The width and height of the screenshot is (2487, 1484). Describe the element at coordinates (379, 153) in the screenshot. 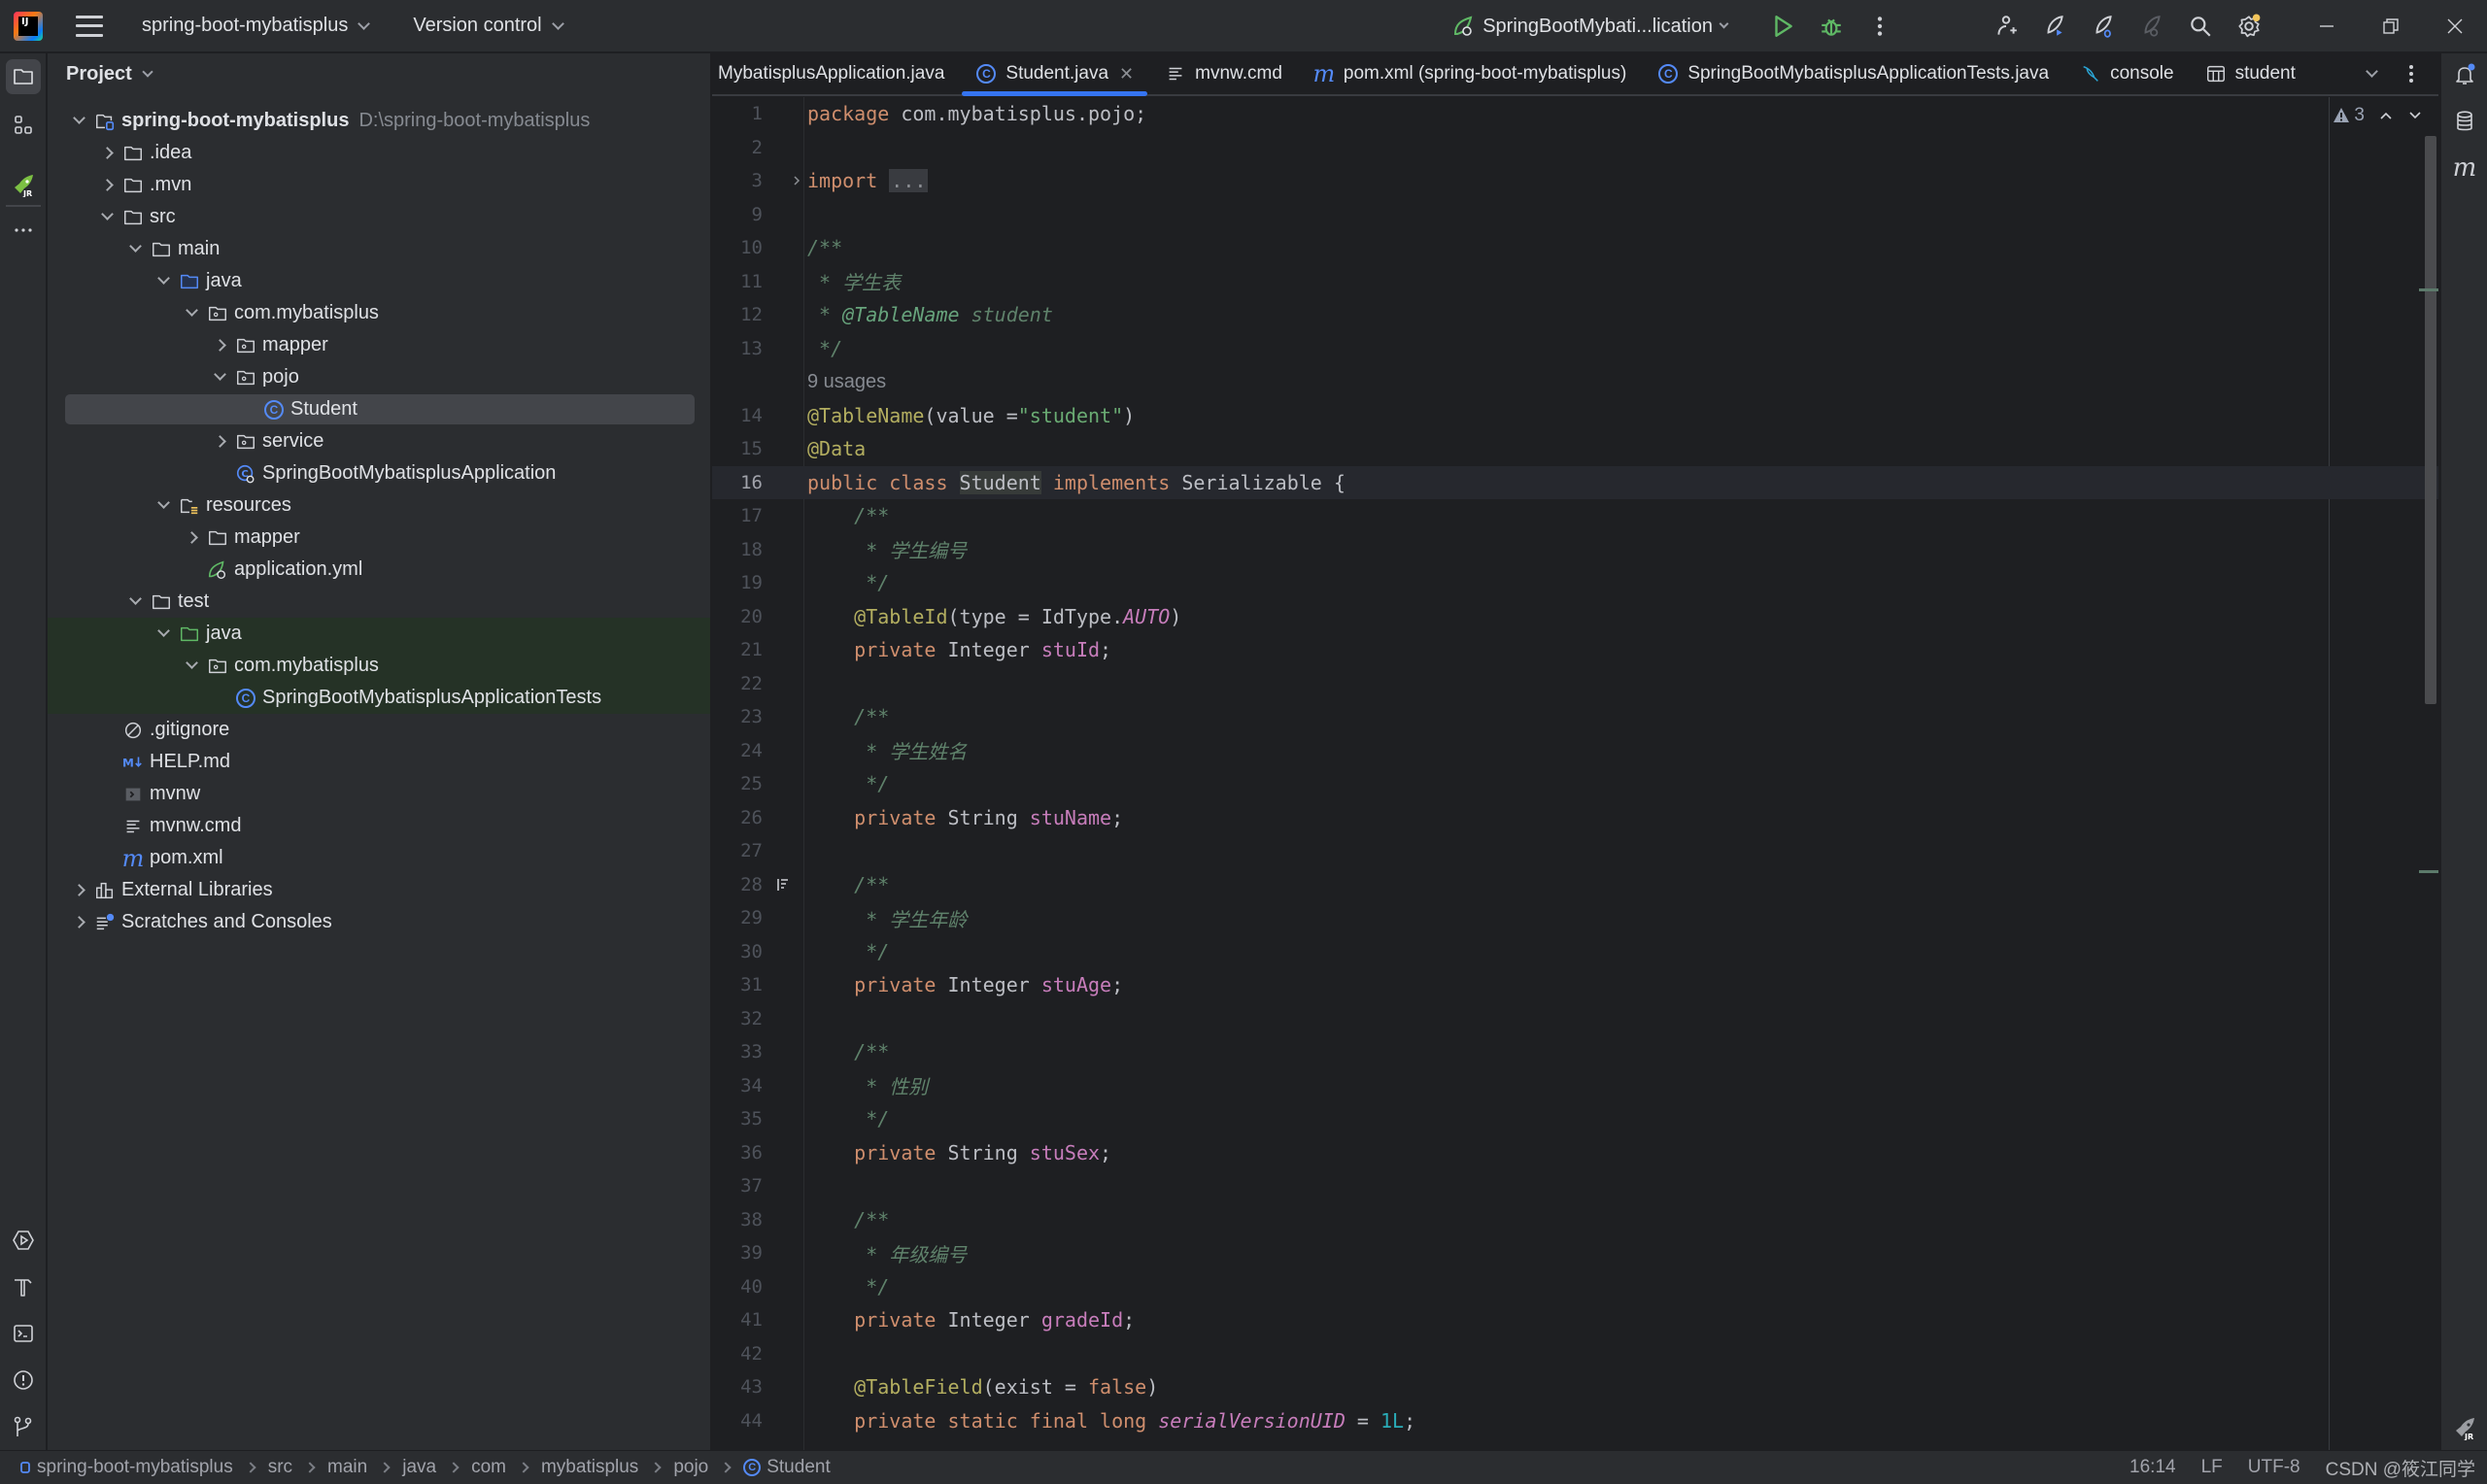

I see `tree-item: .idea` at that location.